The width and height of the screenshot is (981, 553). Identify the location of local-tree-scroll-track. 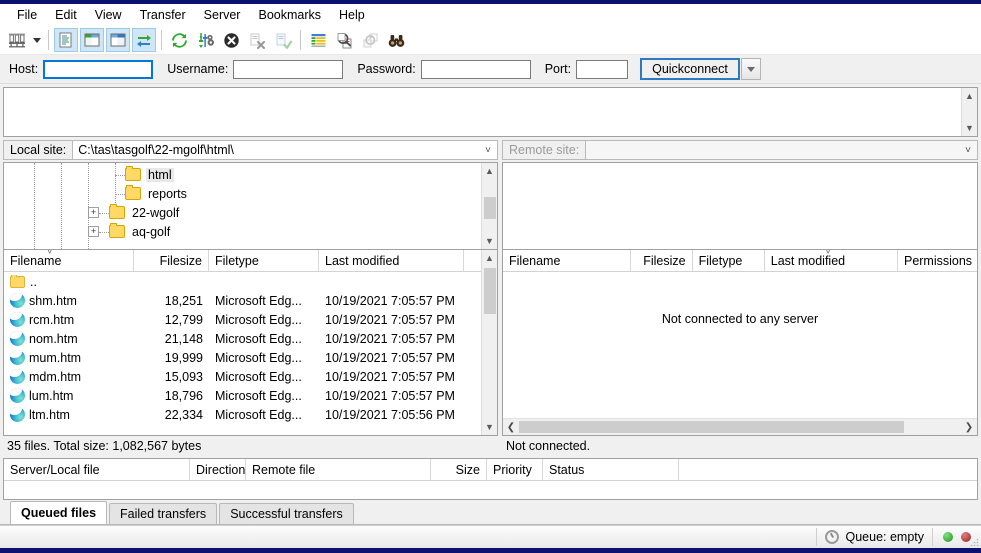
(490, 206).